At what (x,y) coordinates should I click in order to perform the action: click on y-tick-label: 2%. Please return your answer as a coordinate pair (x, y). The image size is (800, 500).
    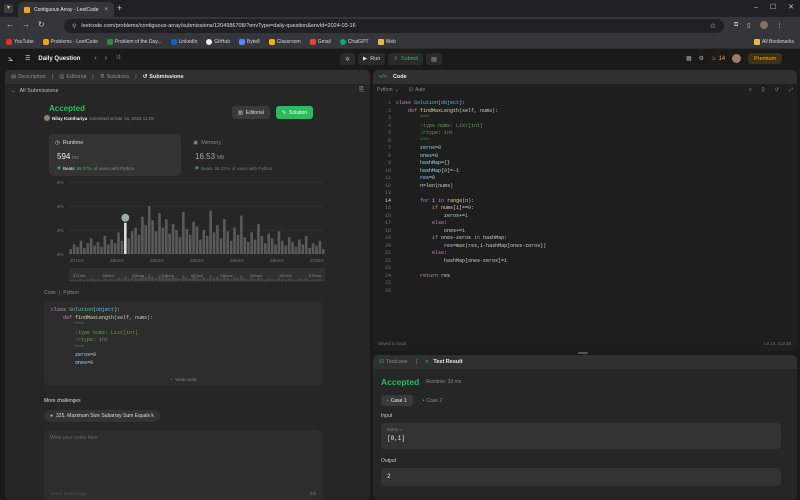
    Looking at the image, I should click on (60, 230).